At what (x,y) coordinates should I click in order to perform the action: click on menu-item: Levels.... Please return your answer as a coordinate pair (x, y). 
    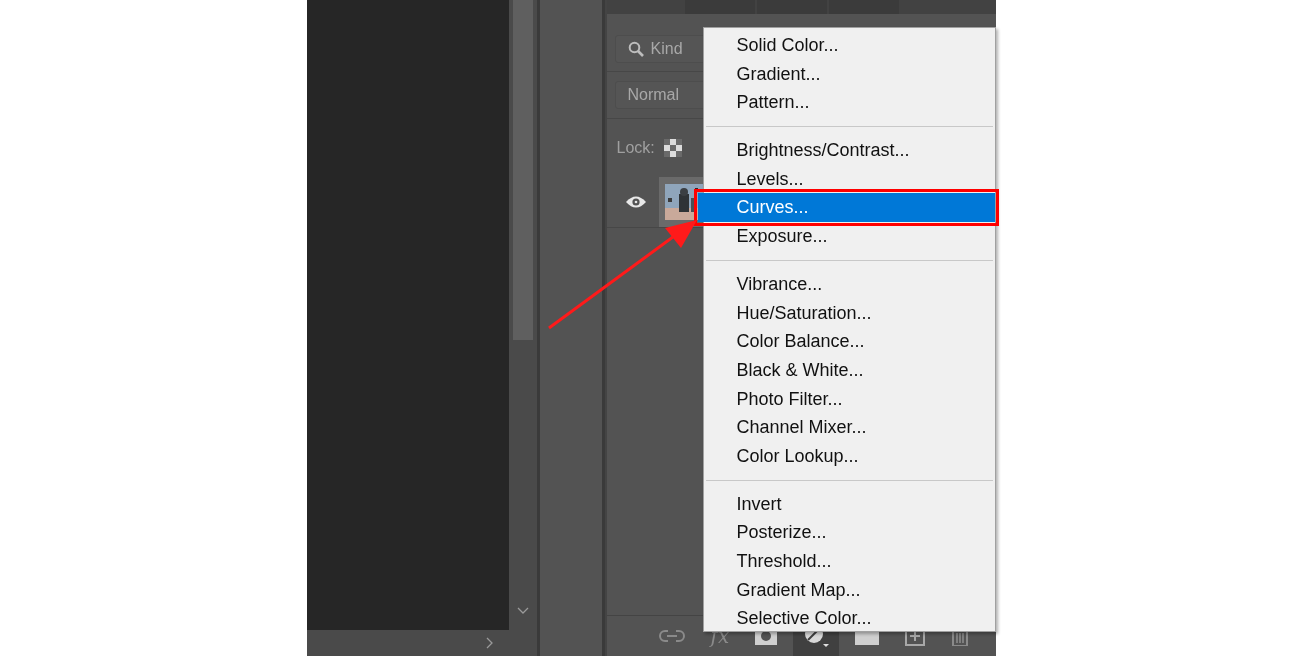
    Looking at the image, I should click on (849, 179).